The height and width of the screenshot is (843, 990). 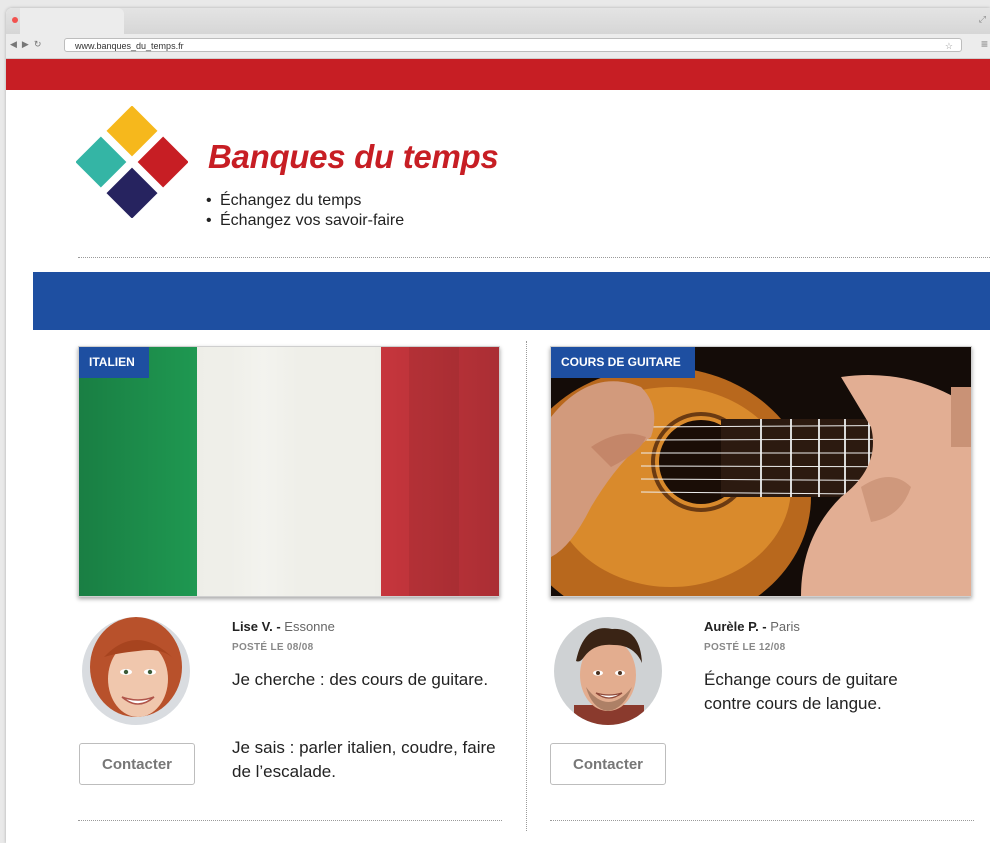 What do you see at coordinates (949, 46) in the screenshot?
I see `bookmark-star-icon: ☆` at bounding box center [949, 46].